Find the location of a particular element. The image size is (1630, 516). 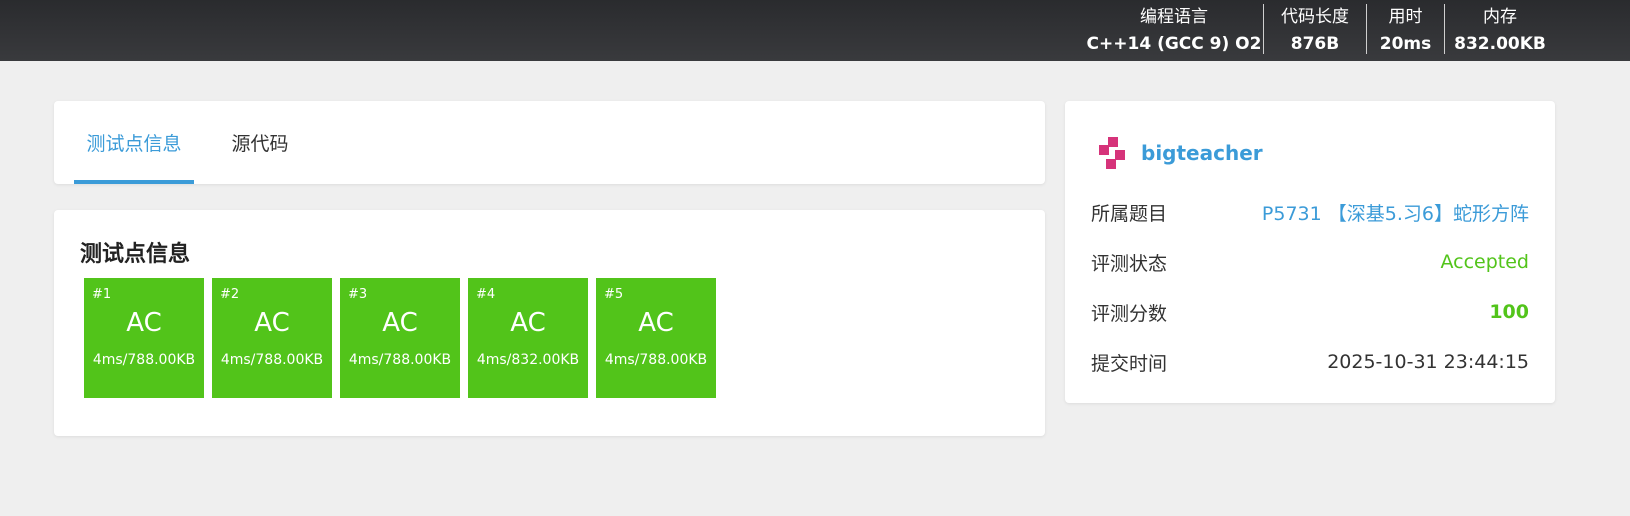

info-row-problem: 所属题目 P5731 【深基5.习6】蛇形方阵 is located at coordinates (1310, 212).